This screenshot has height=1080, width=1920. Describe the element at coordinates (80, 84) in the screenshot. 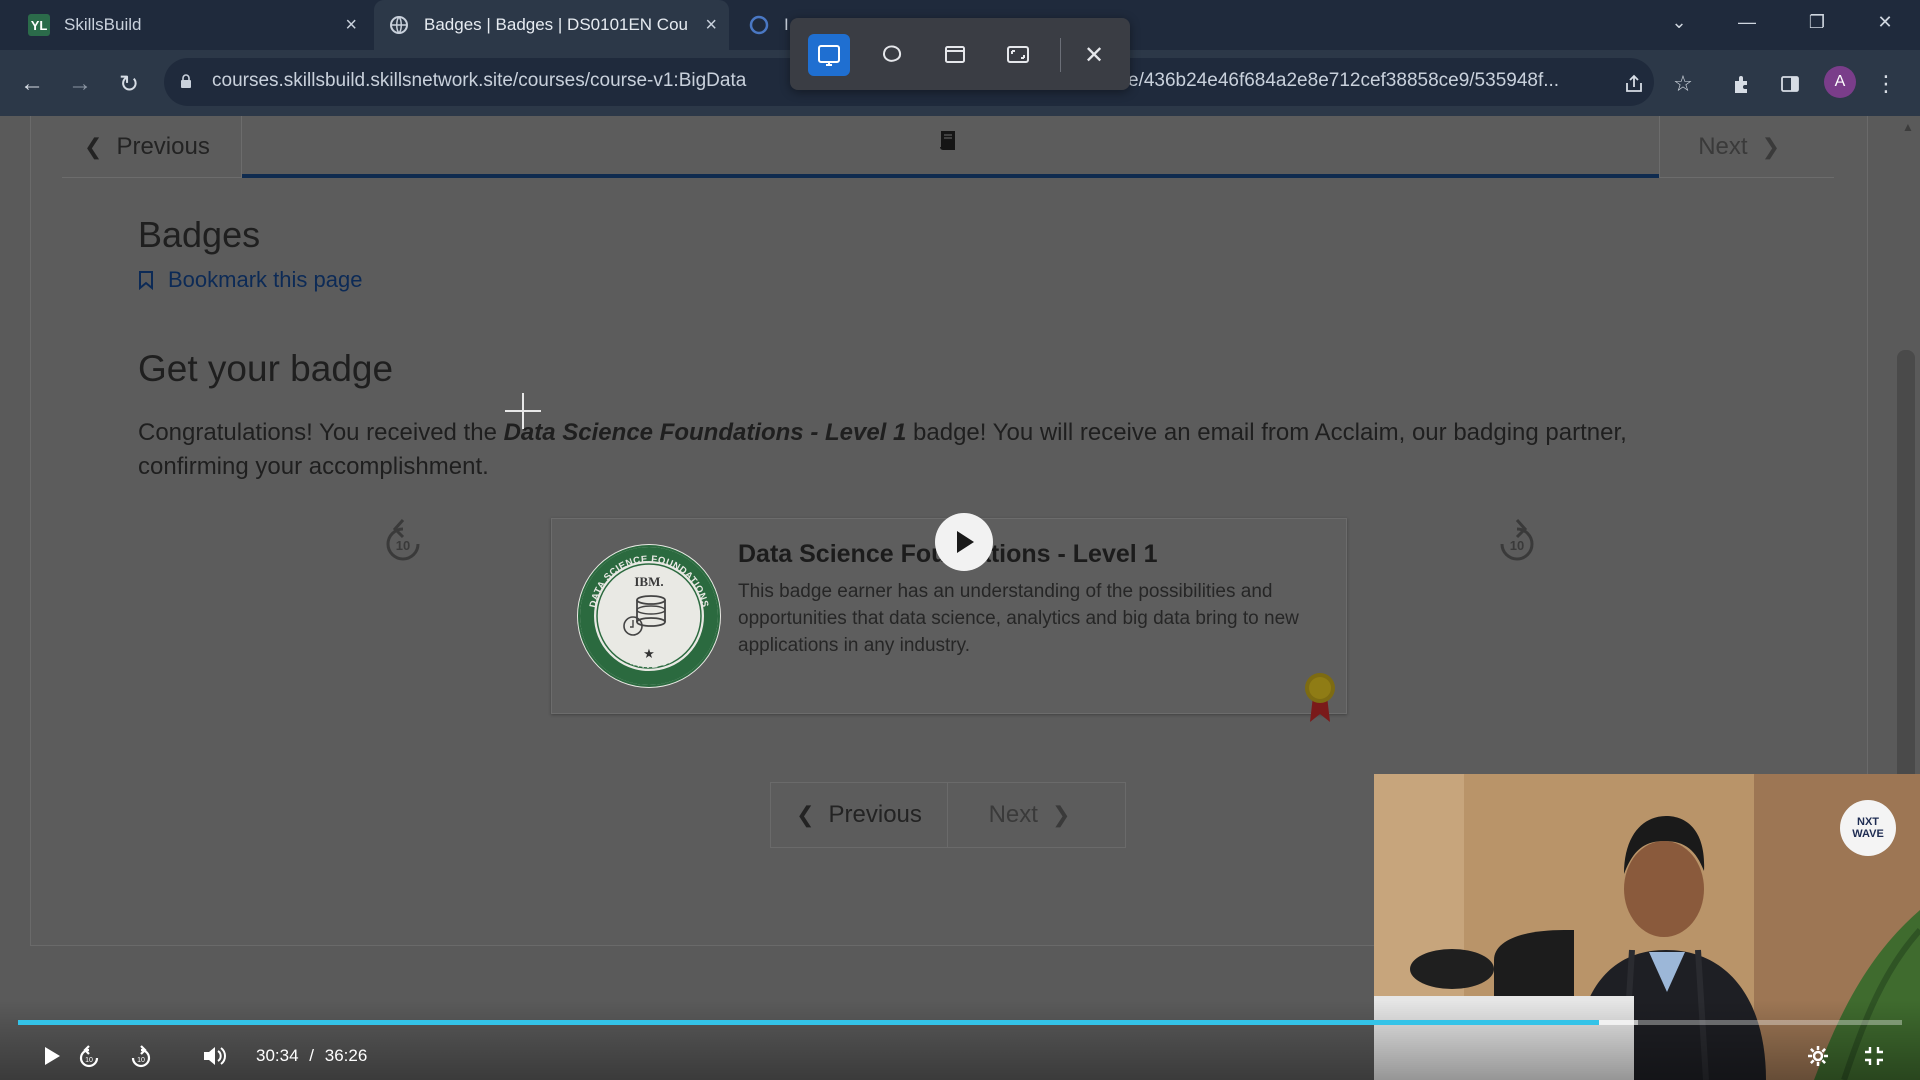

I see `forward-icon: →` at that location.